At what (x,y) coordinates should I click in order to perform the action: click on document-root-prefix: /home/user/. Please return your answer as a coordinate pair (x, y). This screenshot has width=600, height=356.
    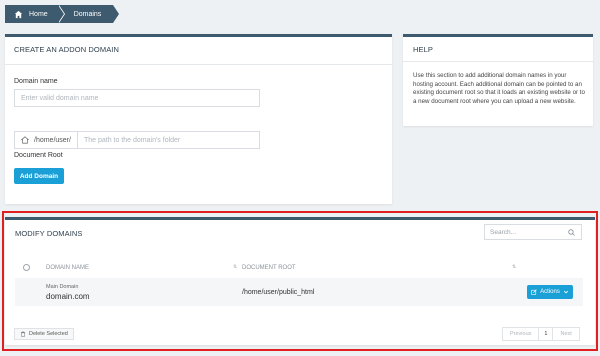
    Looking at the image, I should click on (46, 140).